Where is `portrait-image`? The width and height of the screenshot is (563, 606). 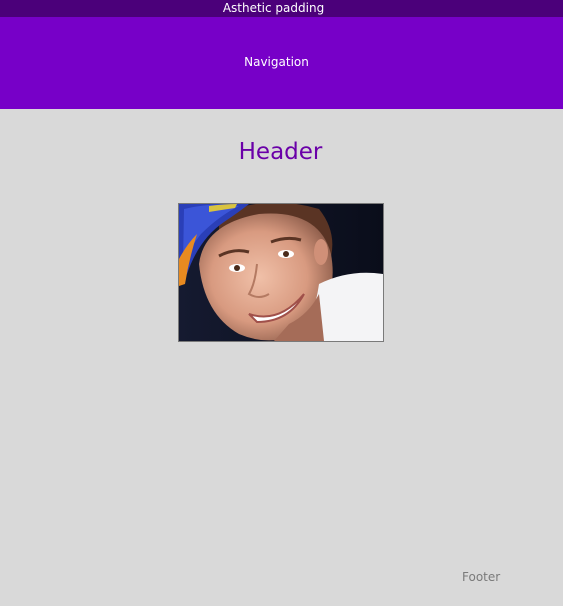 portrait-image is located at coordinates (281, 272).